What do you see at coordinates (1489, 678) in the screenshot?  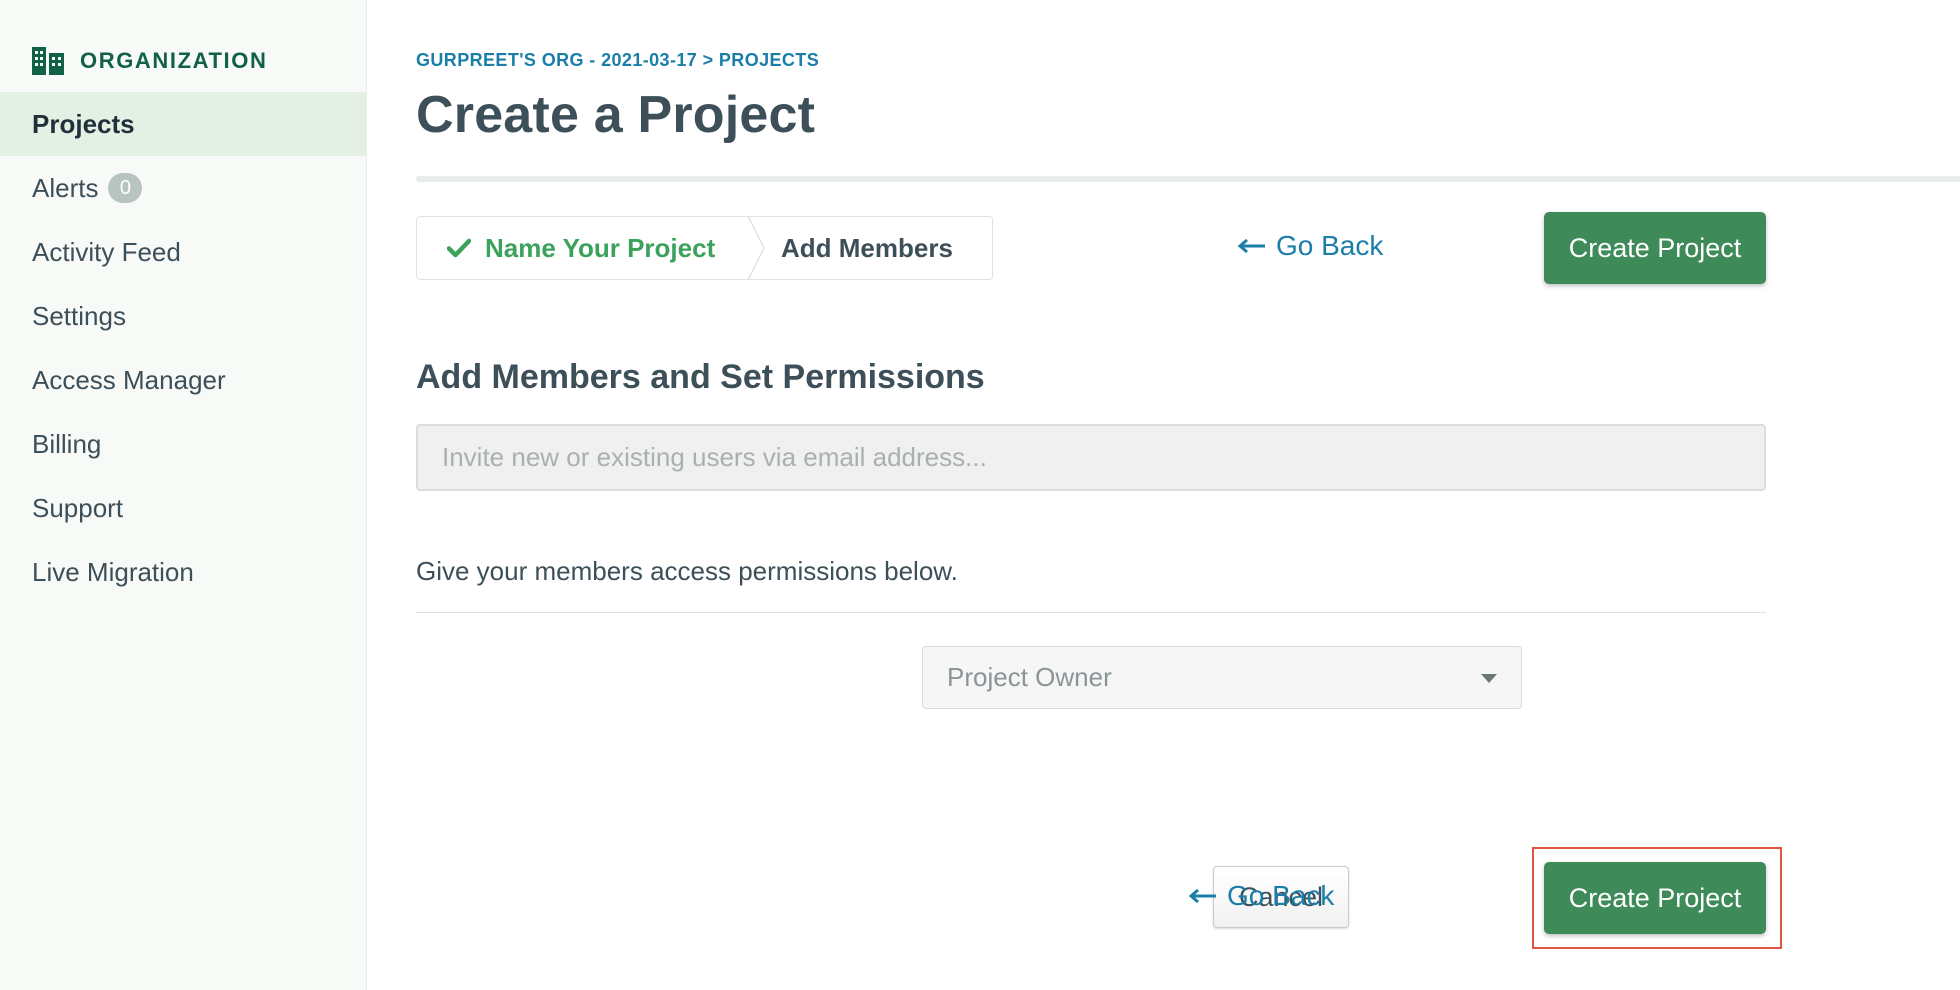 I see `caret-down-icon` at bounding box center [1489, 678].